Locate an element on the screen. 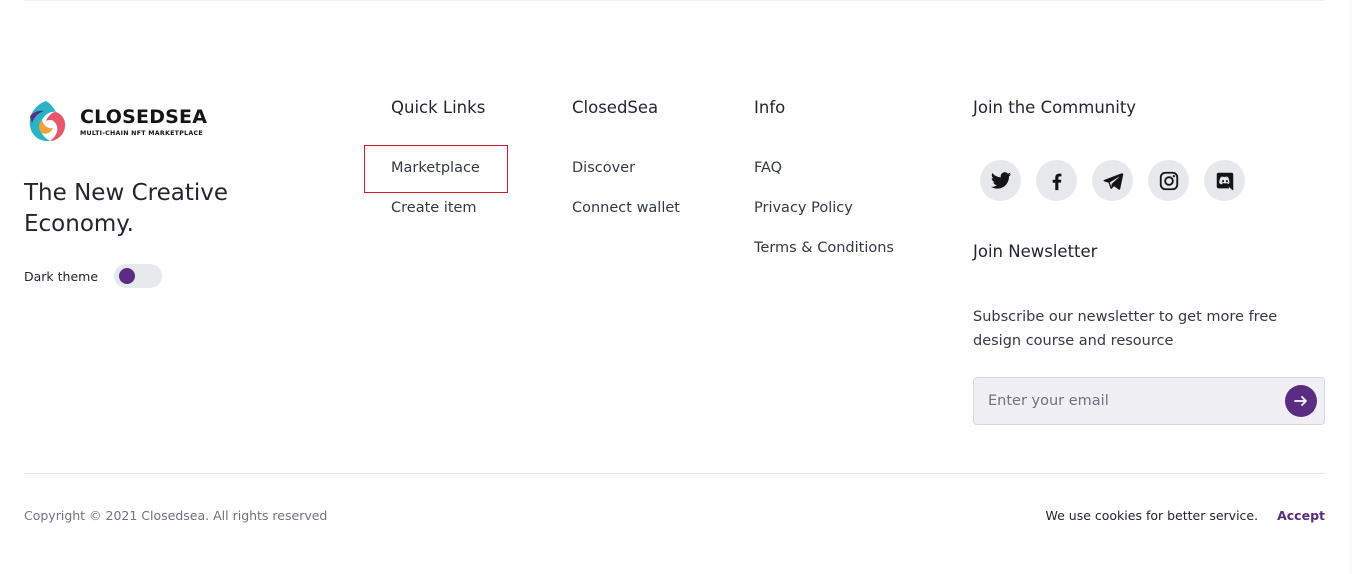 The image size is (1352, 574). logo-subtitle: MULTI-CHAIN NFT MARKETPLACE is located at coordinates (141, 133).